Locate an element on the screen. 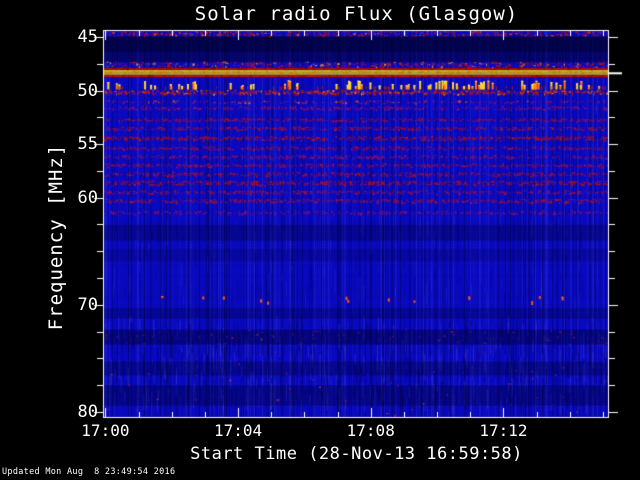 This screenshot has width=640, height=480. x-tick-label: 17:08 is located at coordinates (370, 430).